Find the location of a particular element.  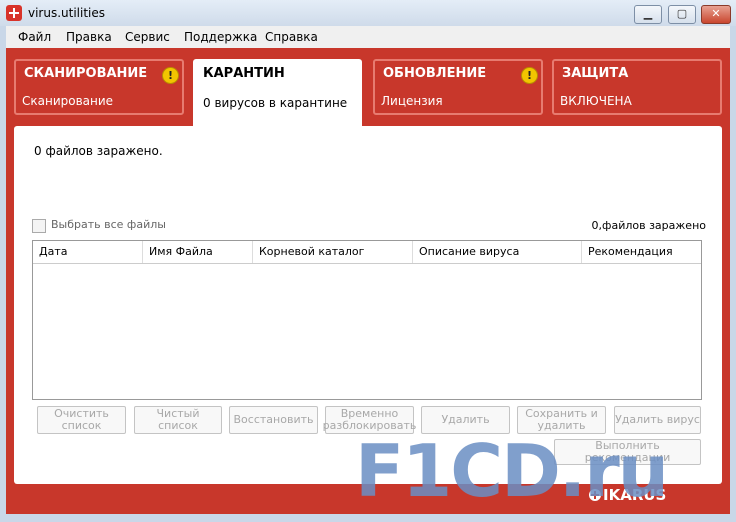

clear-list-button: Очистить список is located at coordinates (81, 420).